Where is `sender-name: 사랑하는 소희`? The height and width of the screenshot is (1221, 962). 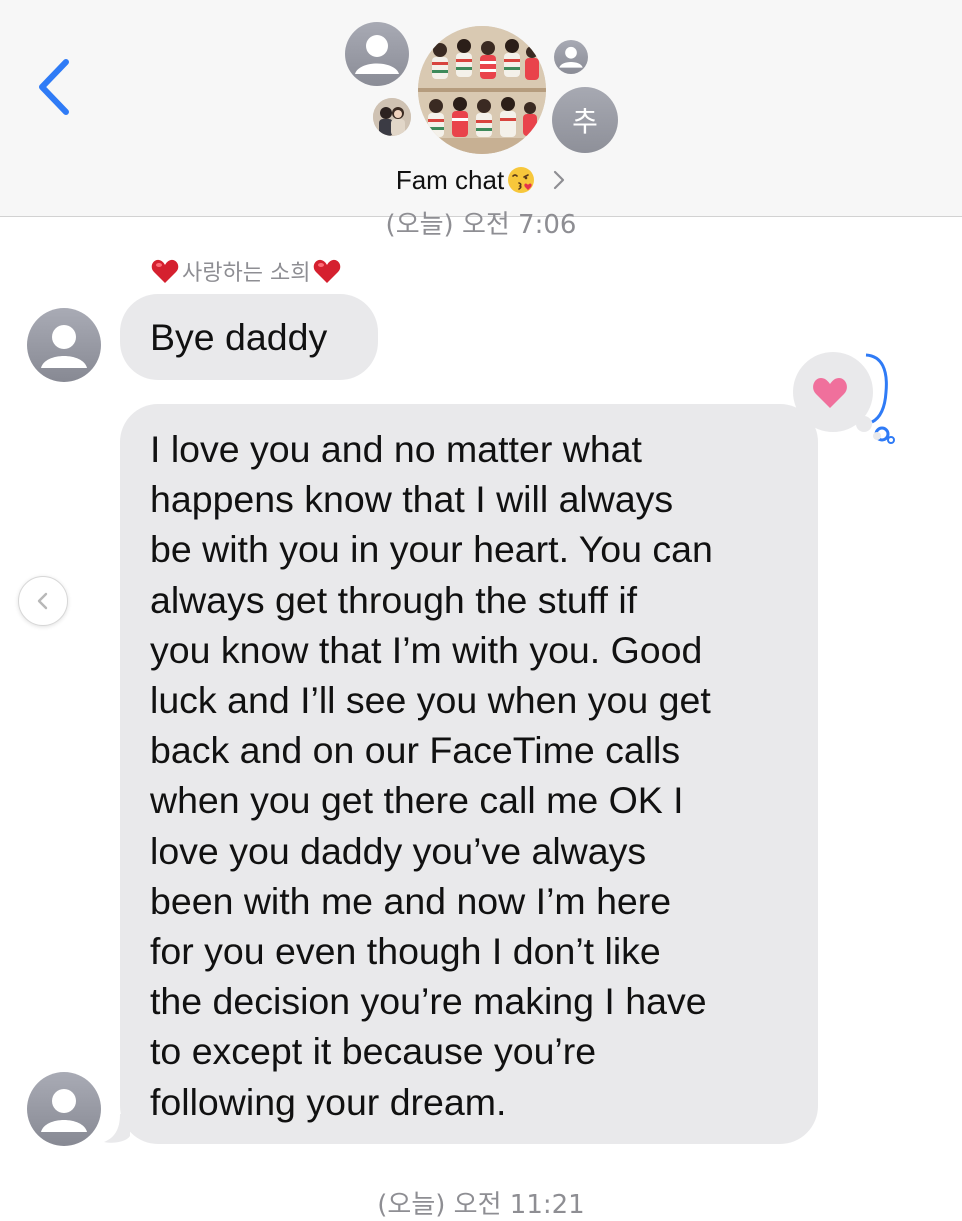 sender-name: 사랑하는 소희 is located at coordinates (246, 271).